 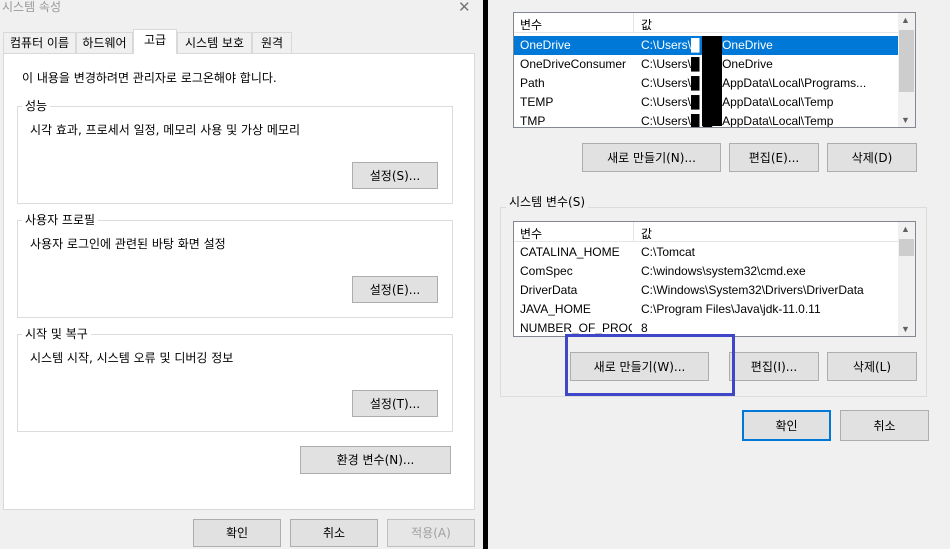 I want to click on system-delete-button: 삭제(L), so click(x=872, y=366).